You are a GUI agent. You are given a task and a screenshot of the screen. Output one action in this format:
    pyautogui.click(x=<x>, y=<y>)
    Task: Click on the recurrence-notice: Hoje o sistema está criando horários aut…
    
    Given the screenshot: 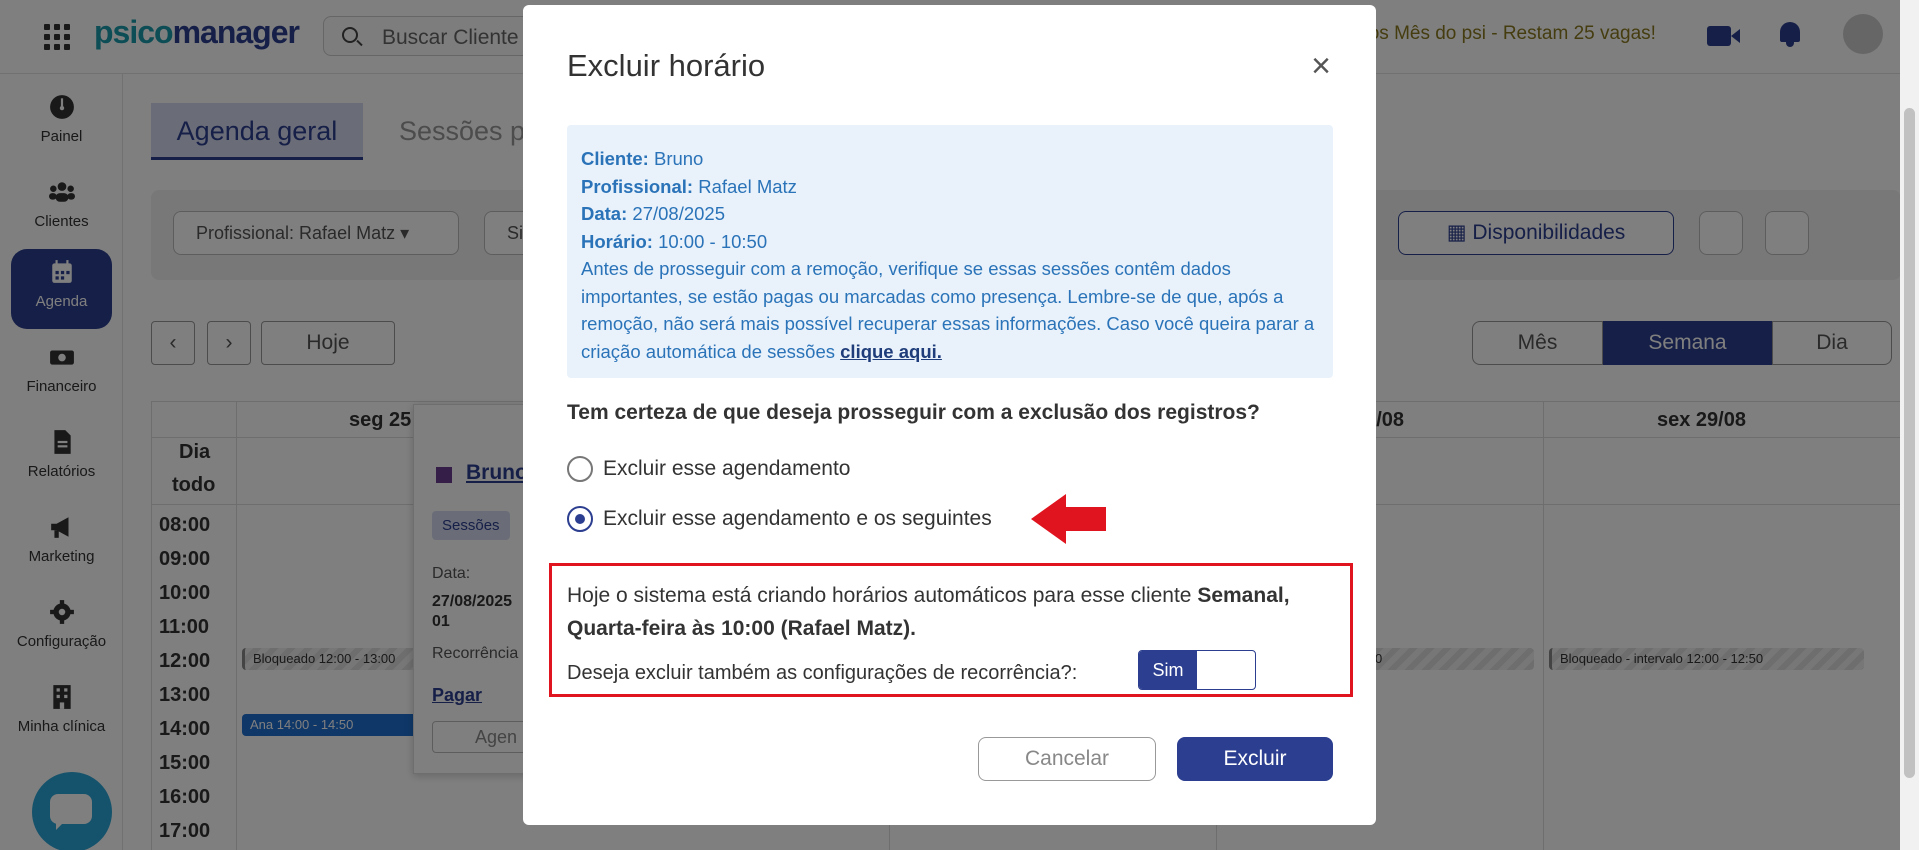 What is the action you would take?
    pyautogui.click(x=952, y=612)
    